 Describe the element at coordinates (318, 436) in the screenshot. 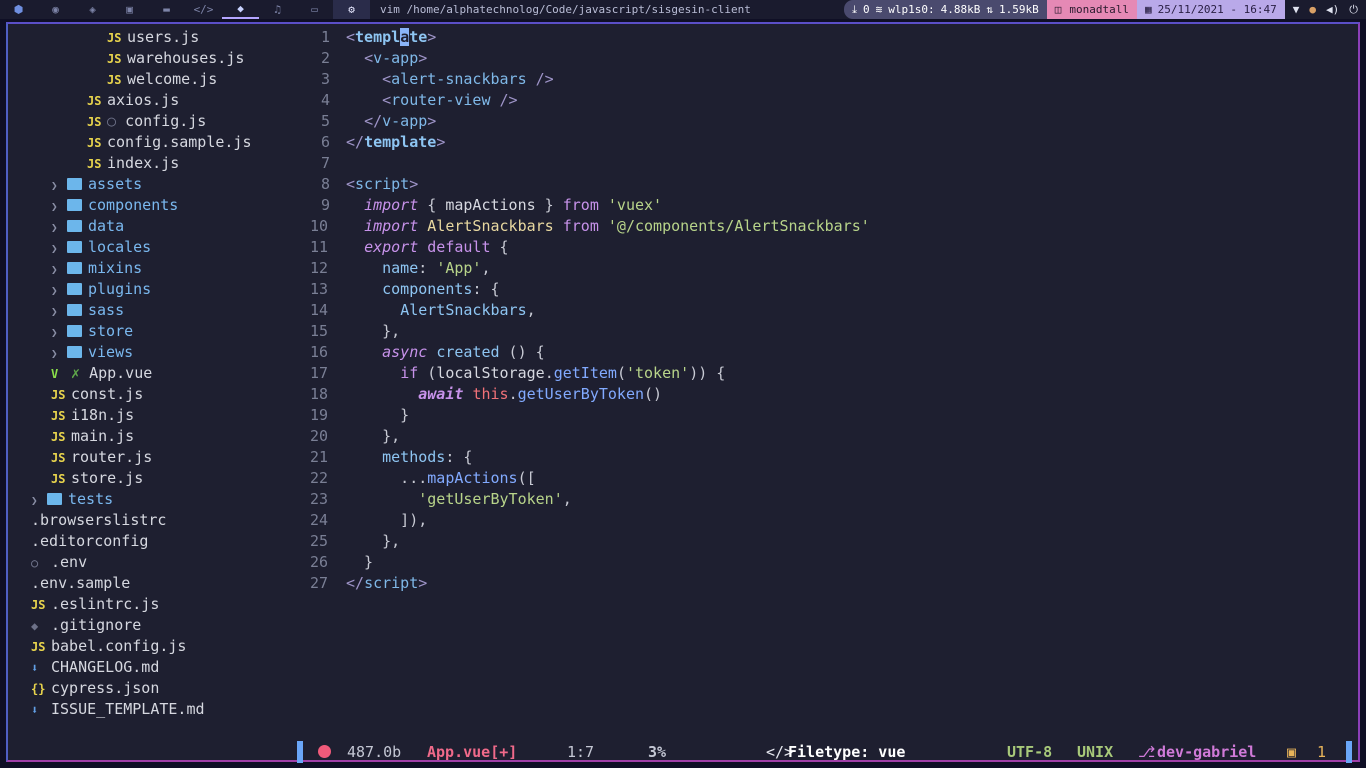

I see `line-number: 20` at that location.